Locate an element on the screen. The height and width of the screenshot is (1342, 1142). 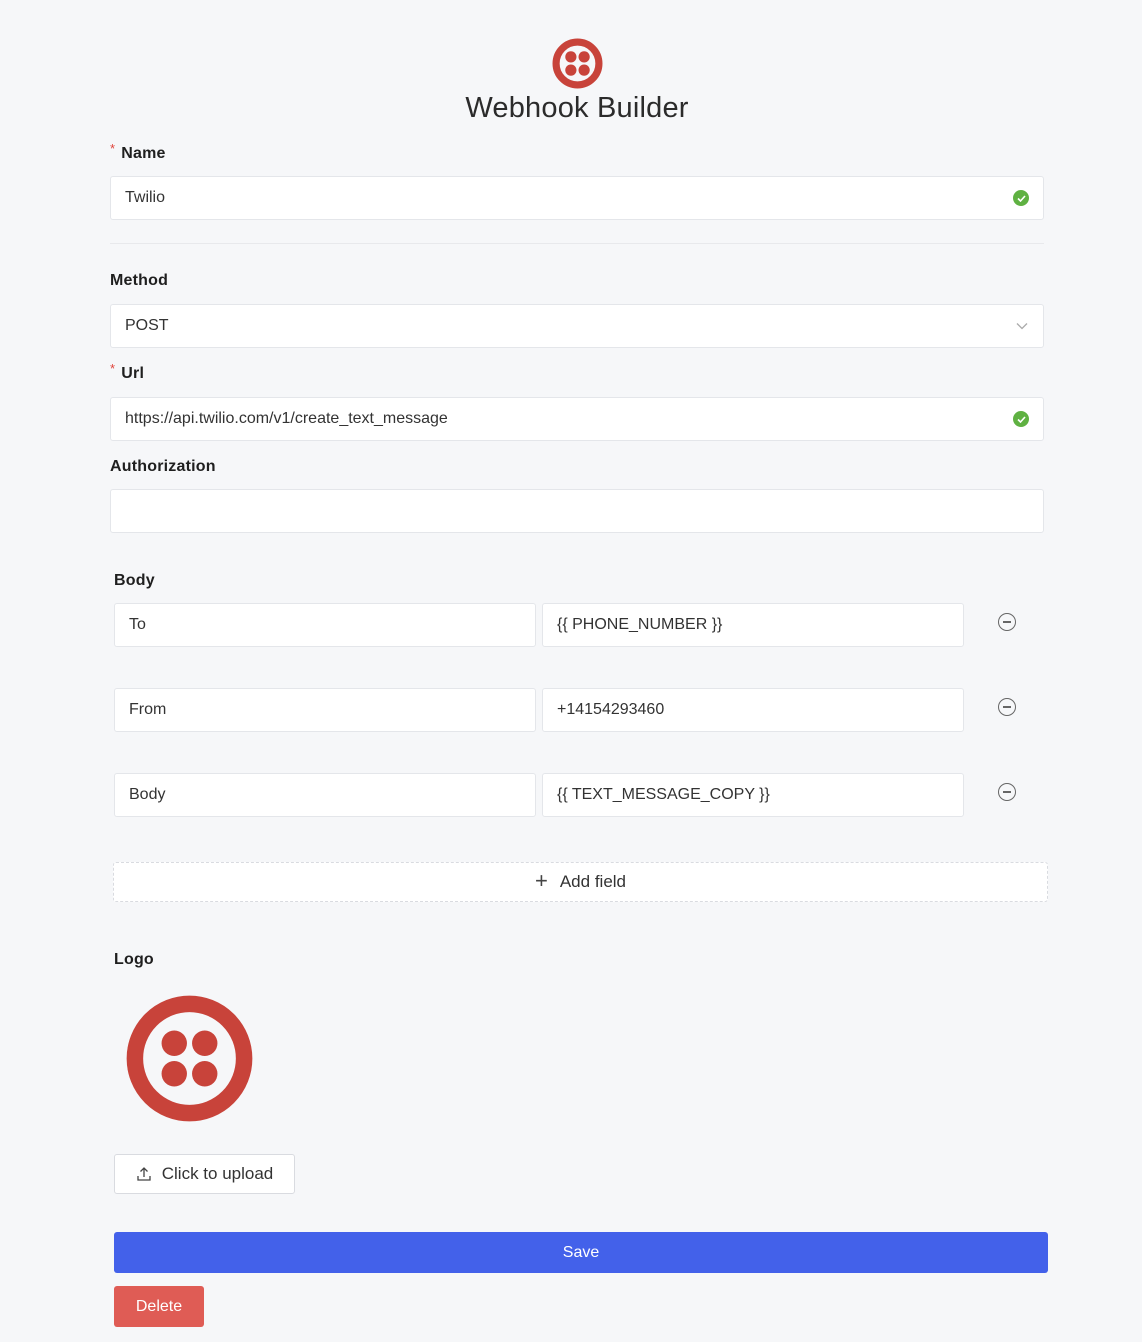
url-label: * Url is located at coordinates (127, 372).